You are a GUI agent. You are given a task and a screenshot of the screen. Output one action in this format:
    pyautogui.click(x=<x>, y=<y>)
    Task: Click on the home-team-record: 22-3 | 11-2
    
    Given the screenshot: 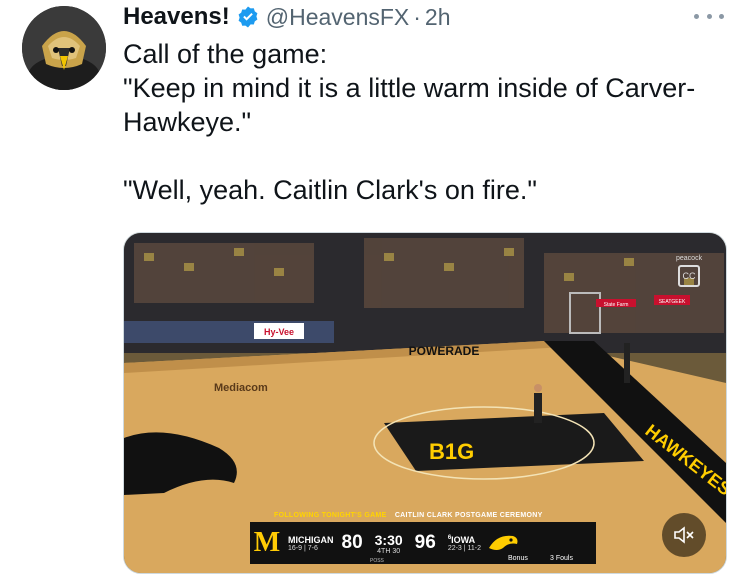 What is the action you would take?
    pyautogui.click(x=464, y=548)
    